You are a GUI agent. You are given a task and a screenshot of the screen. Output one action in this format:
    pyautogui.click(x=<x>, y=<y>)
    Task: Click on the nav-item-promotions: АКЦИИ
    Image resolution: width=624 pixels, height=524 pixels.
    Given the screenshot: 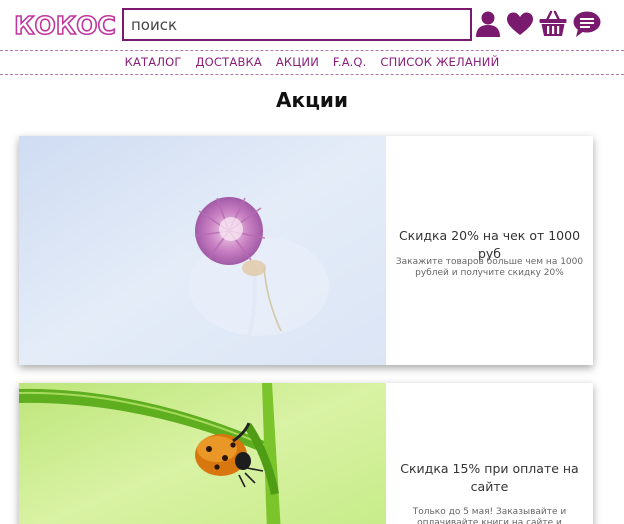 What is the action you would take?
    pyautogui.click(x=297, y=62)
    